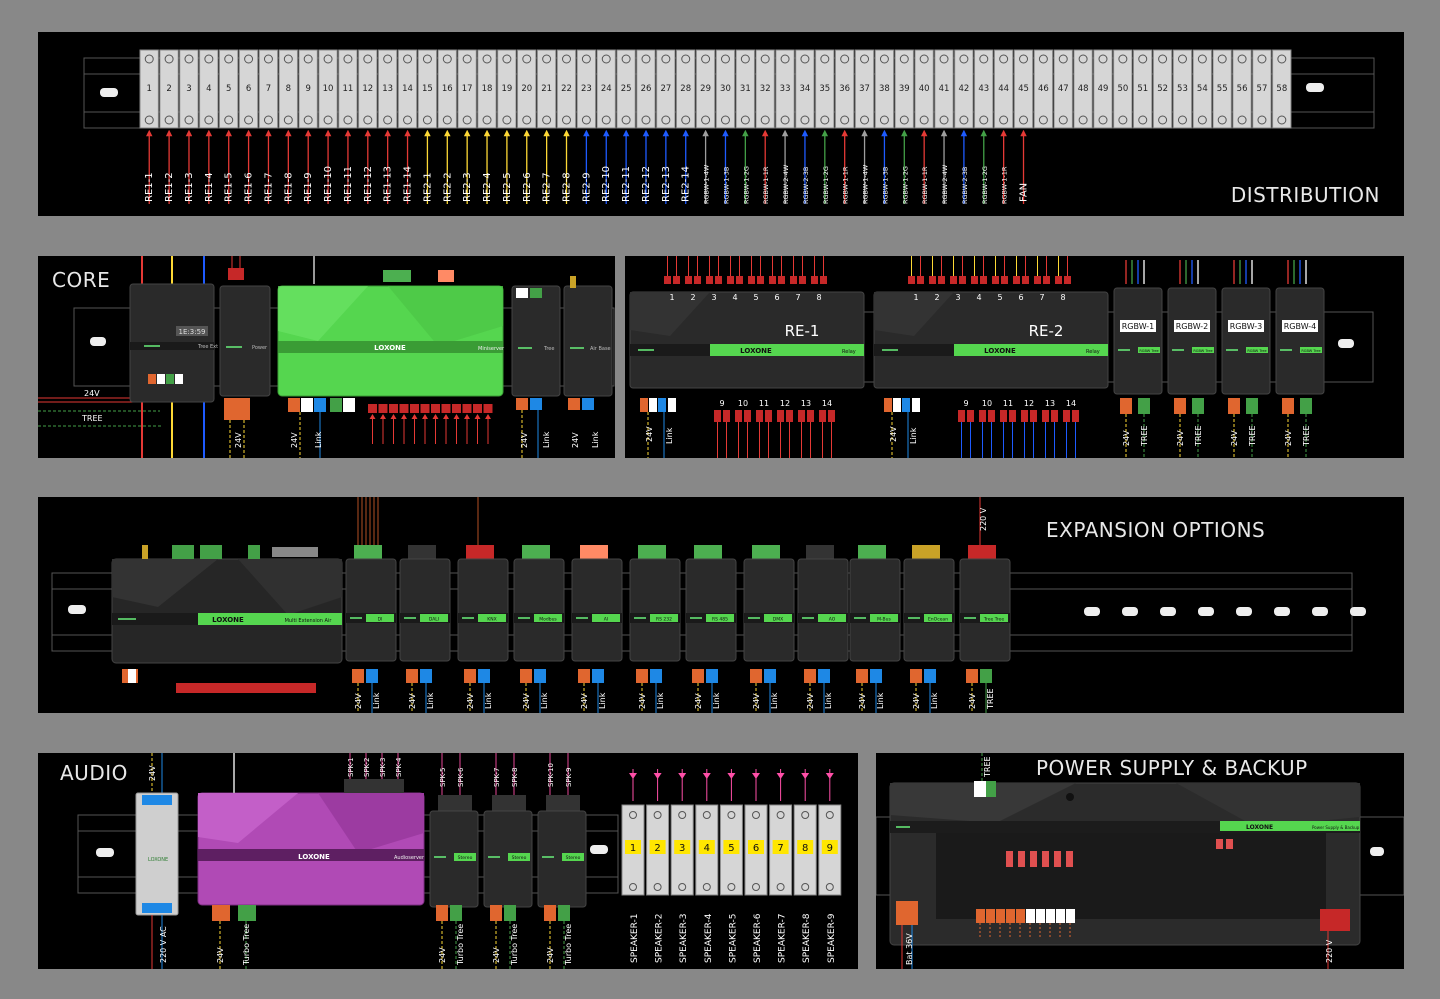 This screenshot has width=1440, height=999. I want to click on module-label: DMX, so click(778, 620).